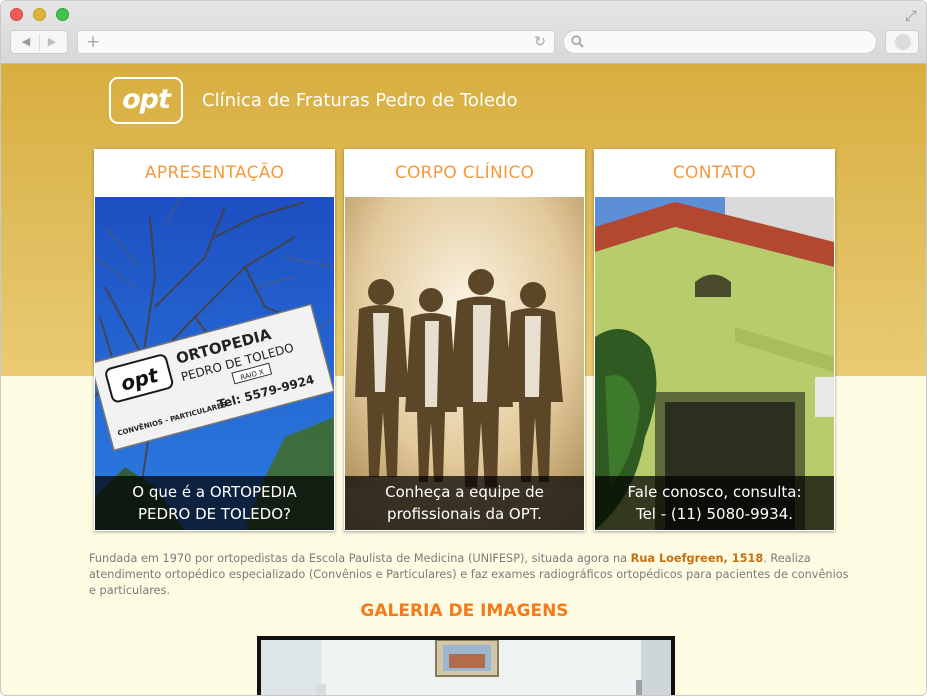  I want to click on caption-line: O que é a ORTOPEDIA, so click(214, 492).